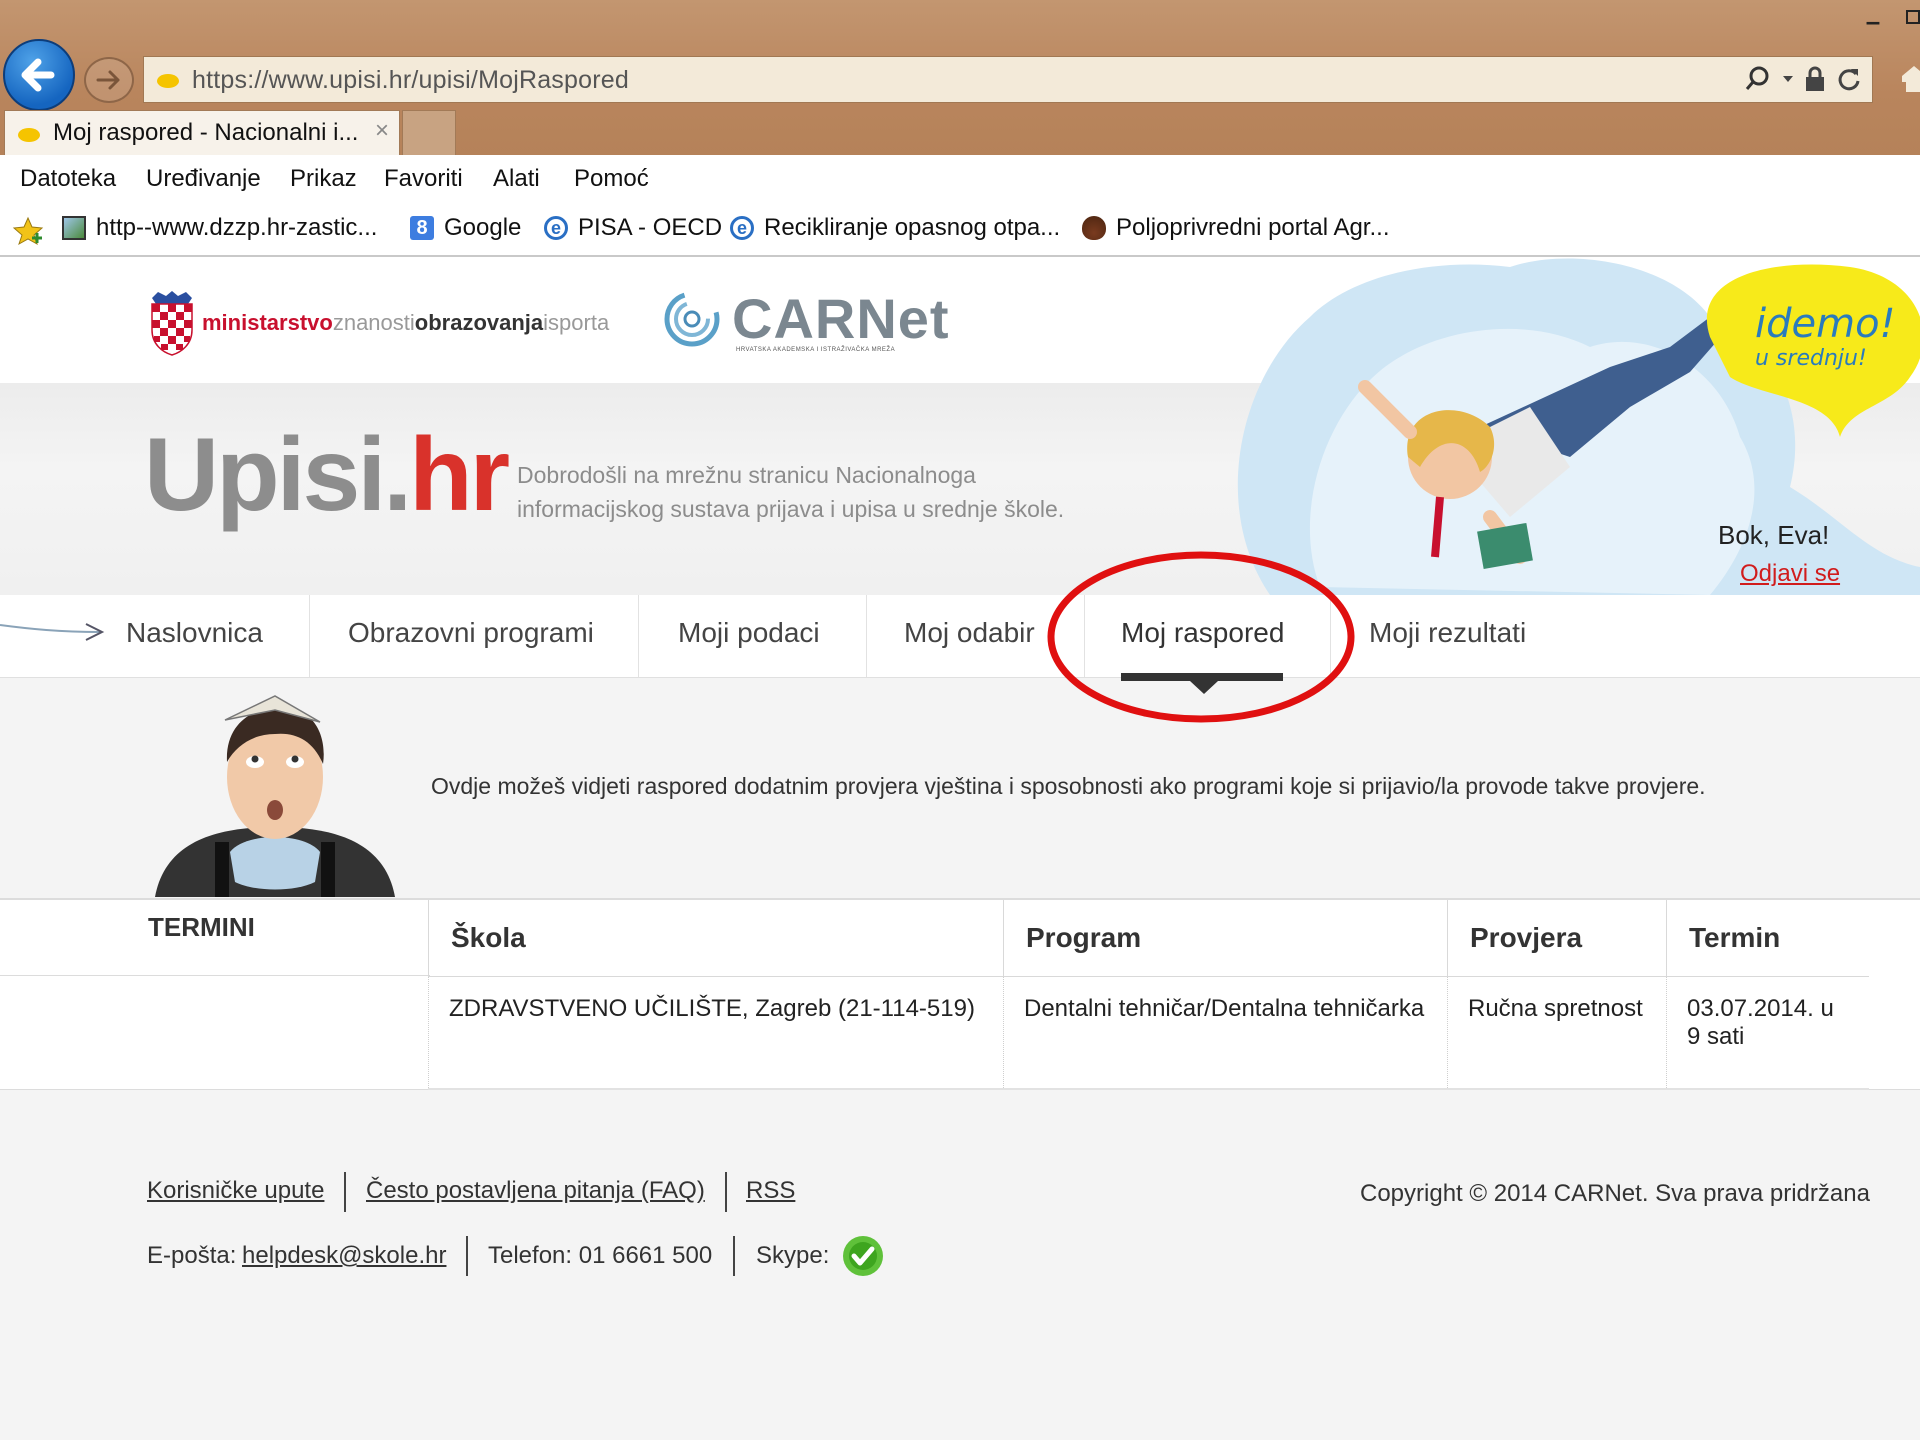 Image resolution: width=1920 pixels, height=1440 pixels. What do you see at coordinates (406, 322) in the screenshot?
I see `ministry-name: ministarstvoznanostiobrazovanjaisporta` at bounding box center [406, 322].